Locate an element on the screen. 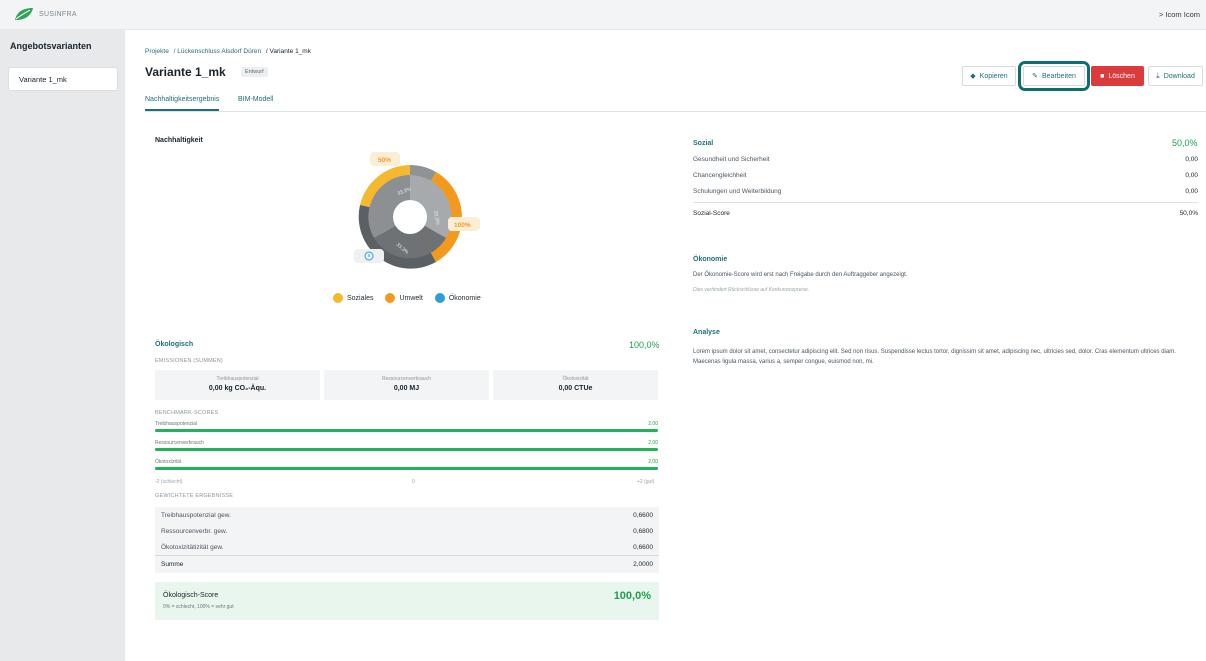 Image resolution: width=1206 pixels, height=661 pixels. analyse-title: Analyse is located at coordinates (706, 332).